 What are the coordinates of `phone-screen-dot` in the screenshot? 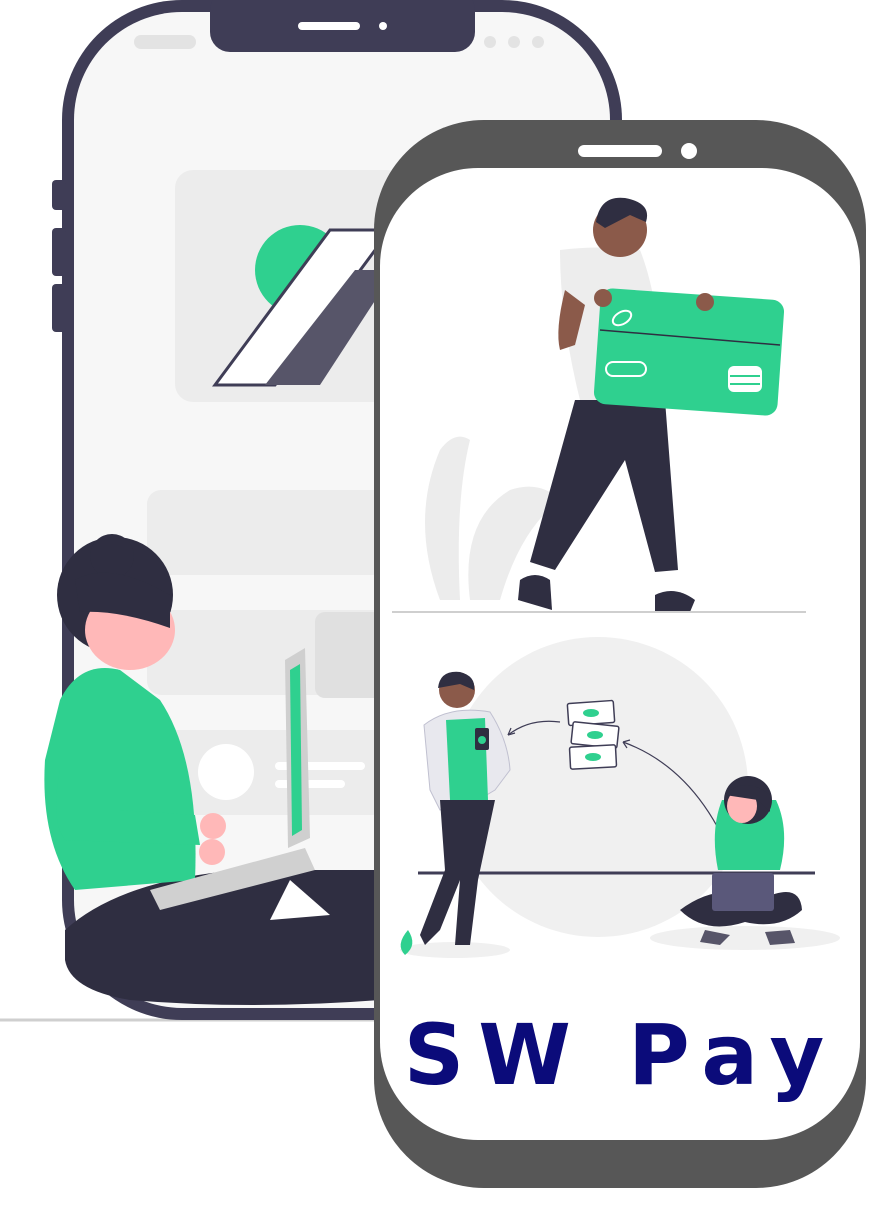 It's located at (482, 740).